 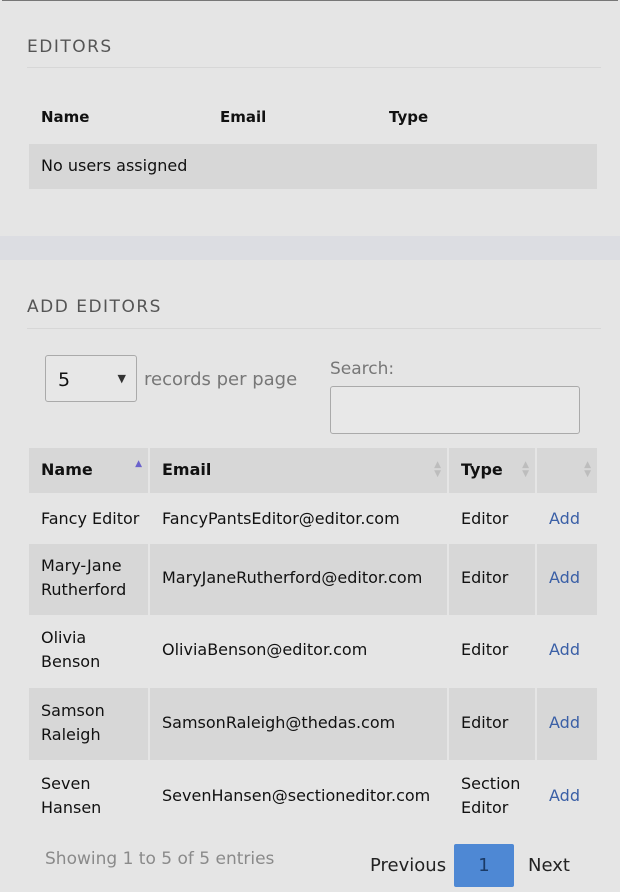 I want to click on caret-down-icon: ▼, so click(x=121, y=378).